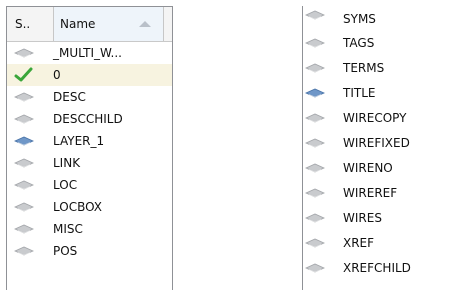 Image resolution: width=451 pixels, height=290 pixels. I want to click on list-item: TITLE, so click(377, 93).